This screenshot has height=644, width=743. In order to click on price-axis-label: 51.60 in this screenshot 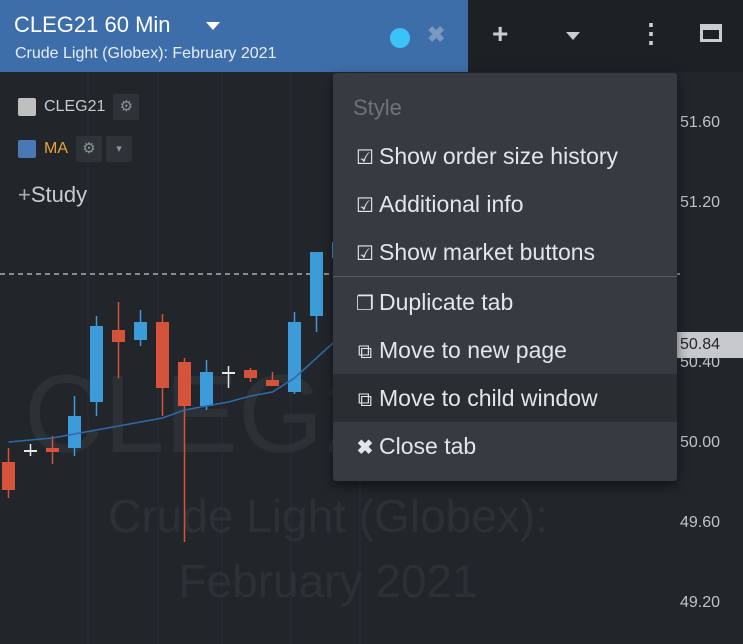, I will do `click(700, 122)`.